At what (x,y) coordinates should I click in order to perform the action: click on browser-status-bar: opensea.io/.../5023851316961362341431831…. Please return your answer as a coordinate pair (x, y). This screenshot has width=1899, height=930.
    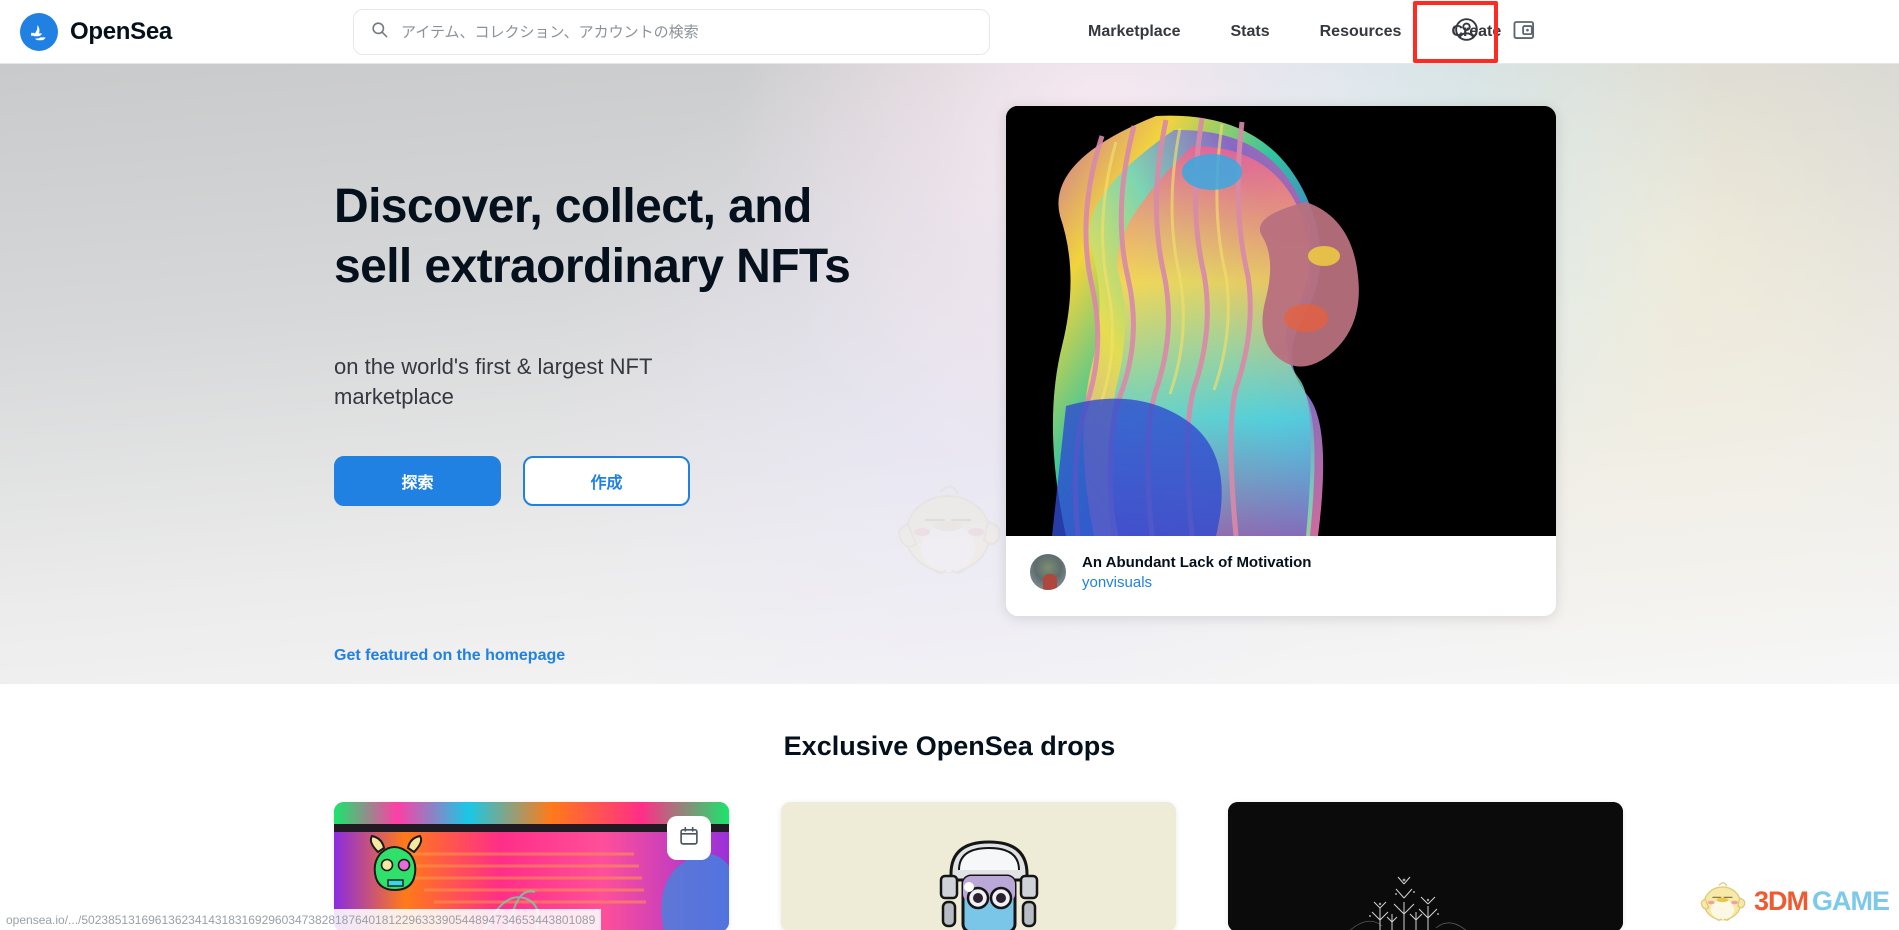
    Looking at the image, I should click on (301, 919).